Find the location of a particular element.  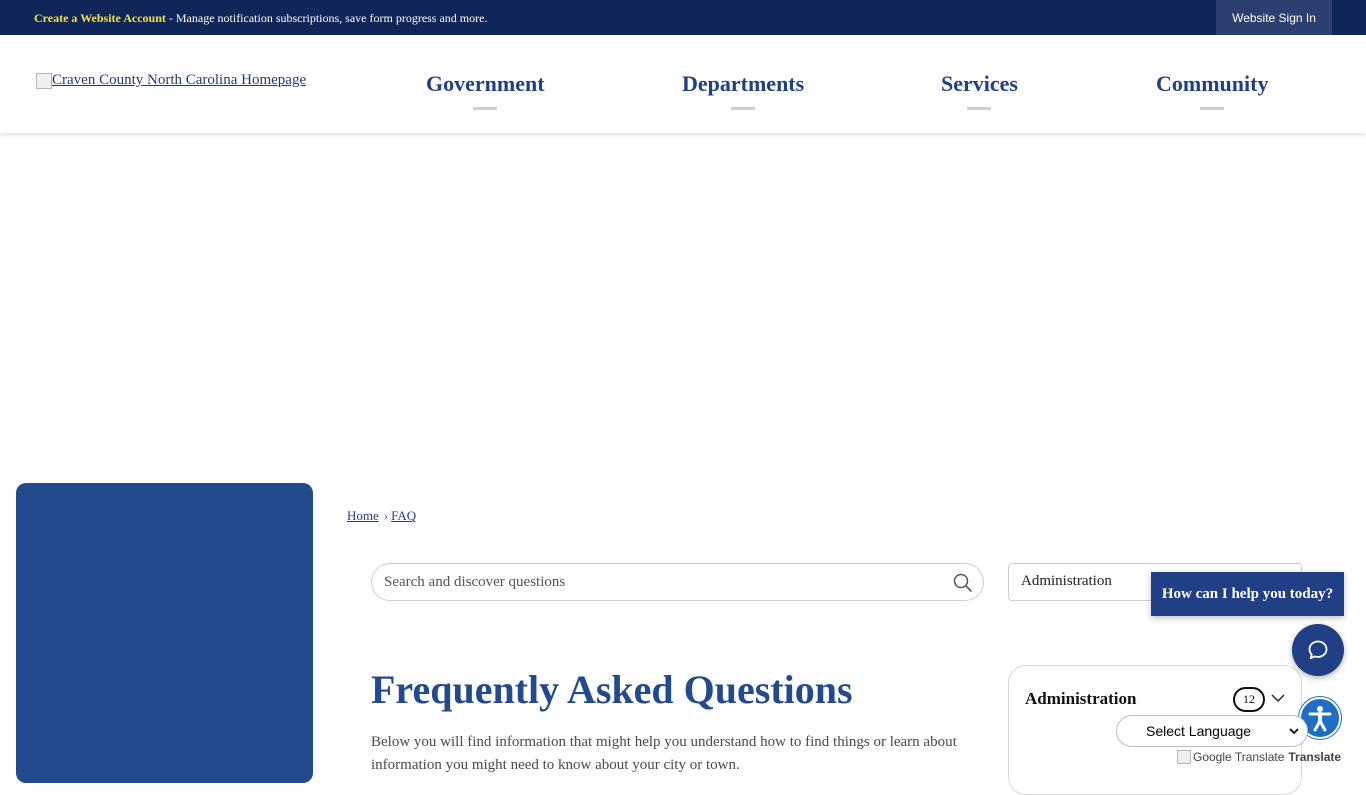

google-translate-credit: Google Translate Translate is located at coordinates (1259, 757).